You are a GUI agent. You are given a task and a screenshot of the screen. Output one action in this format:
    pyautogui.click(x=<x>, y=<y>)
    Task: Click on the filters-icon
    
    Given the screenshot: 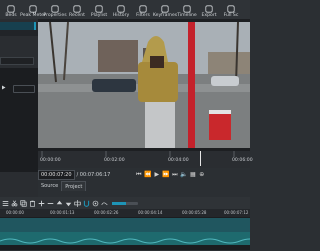 What is the action you would take?
    pyautogui.click(x=143, y=9)
    